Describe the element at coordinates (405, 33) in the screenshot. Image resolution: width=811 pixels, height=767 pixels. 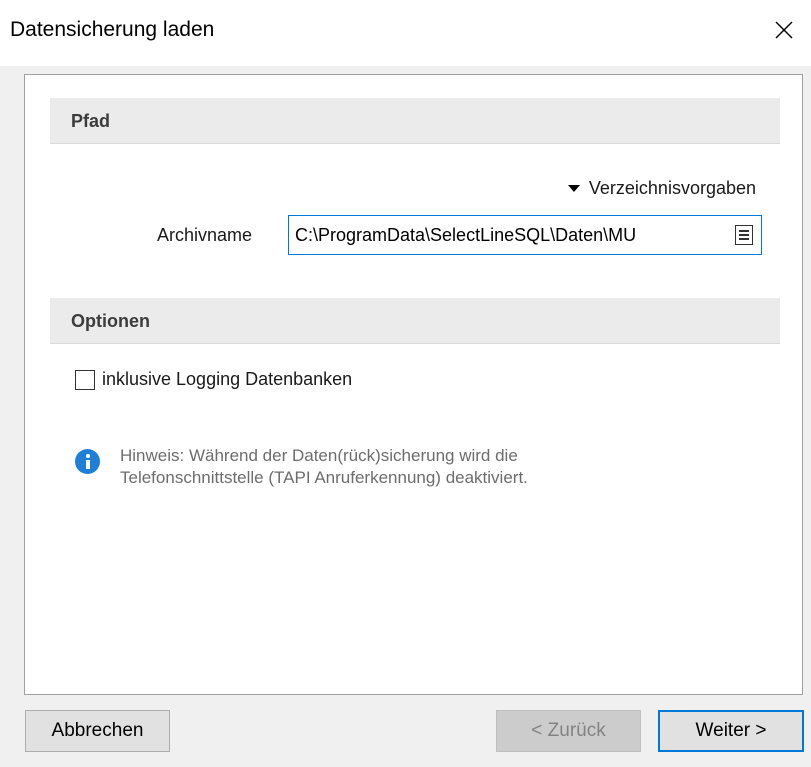
I see `title-bar: Datensicherung laden` at that location.